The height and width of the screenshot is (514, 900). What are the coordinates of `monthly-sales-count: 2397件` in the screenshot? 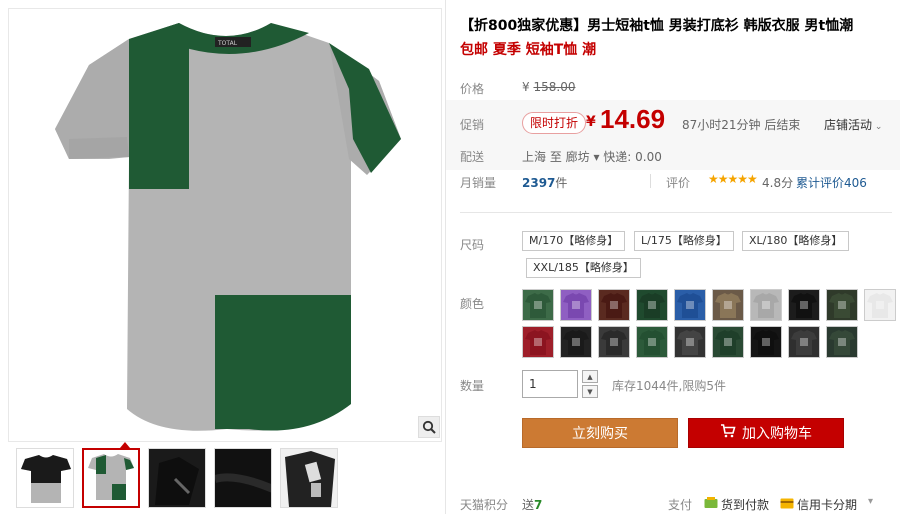 It's located at (544, 182).